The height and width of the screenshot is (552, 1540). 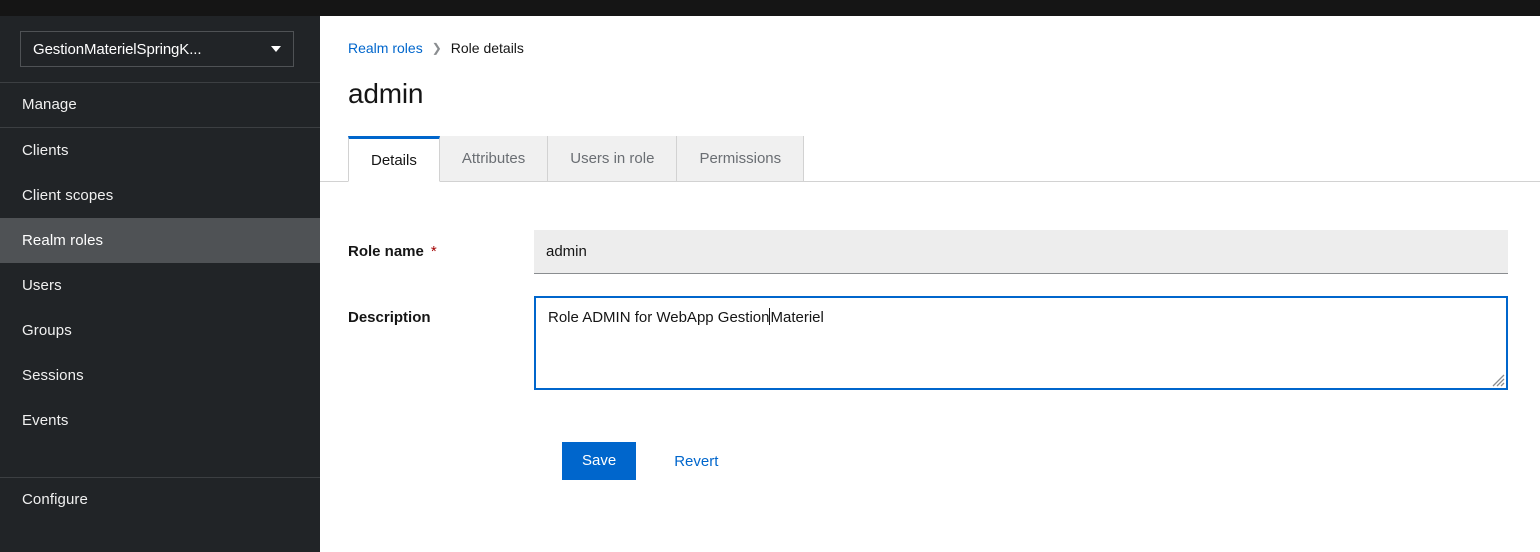 I want to click on breadcrumb-current: Role details, so click(x=487, y=48).